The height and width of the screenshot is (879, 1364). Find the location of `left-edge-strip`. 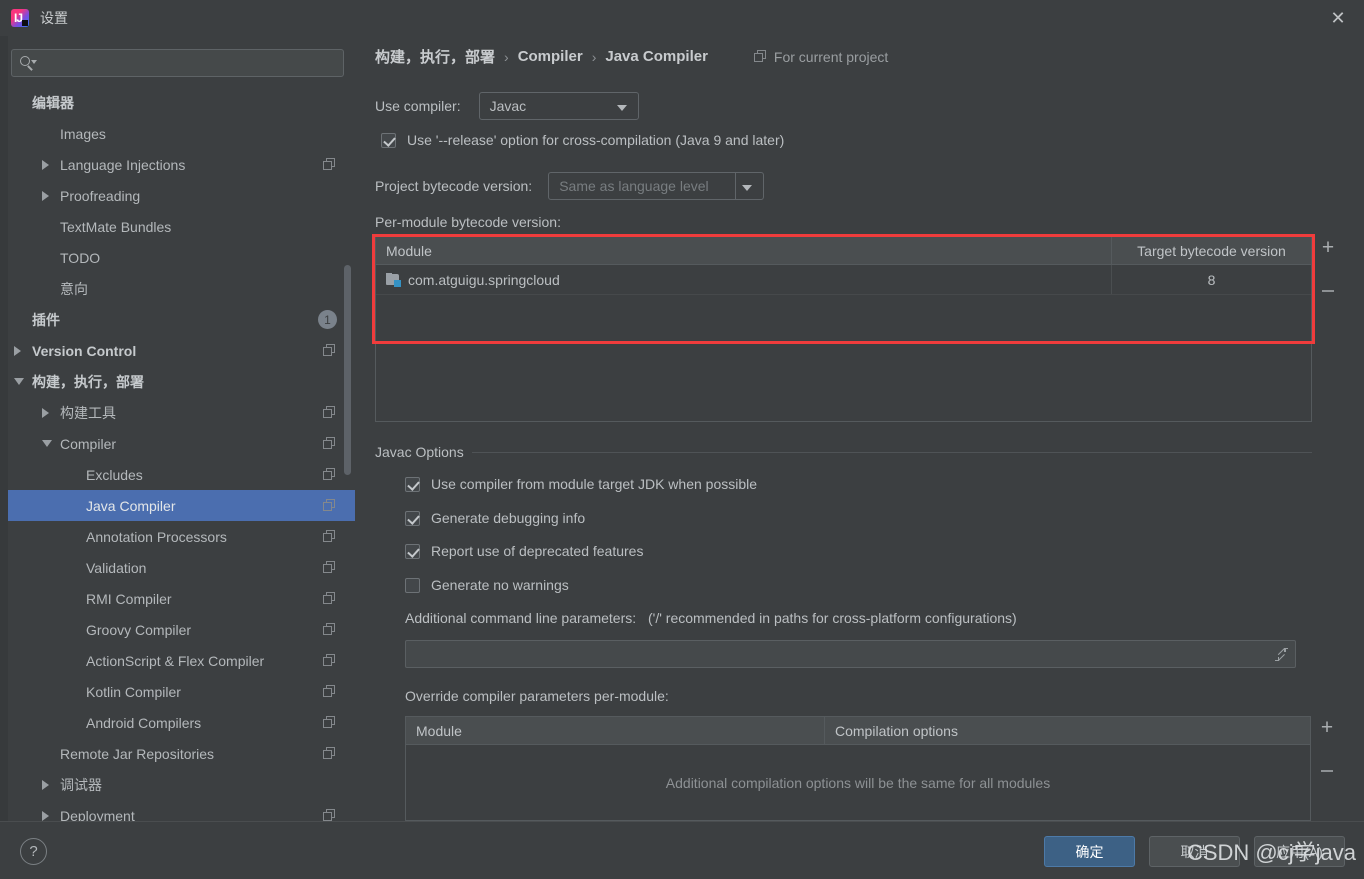

left-edge-strip is located at coordinates (4, 428).